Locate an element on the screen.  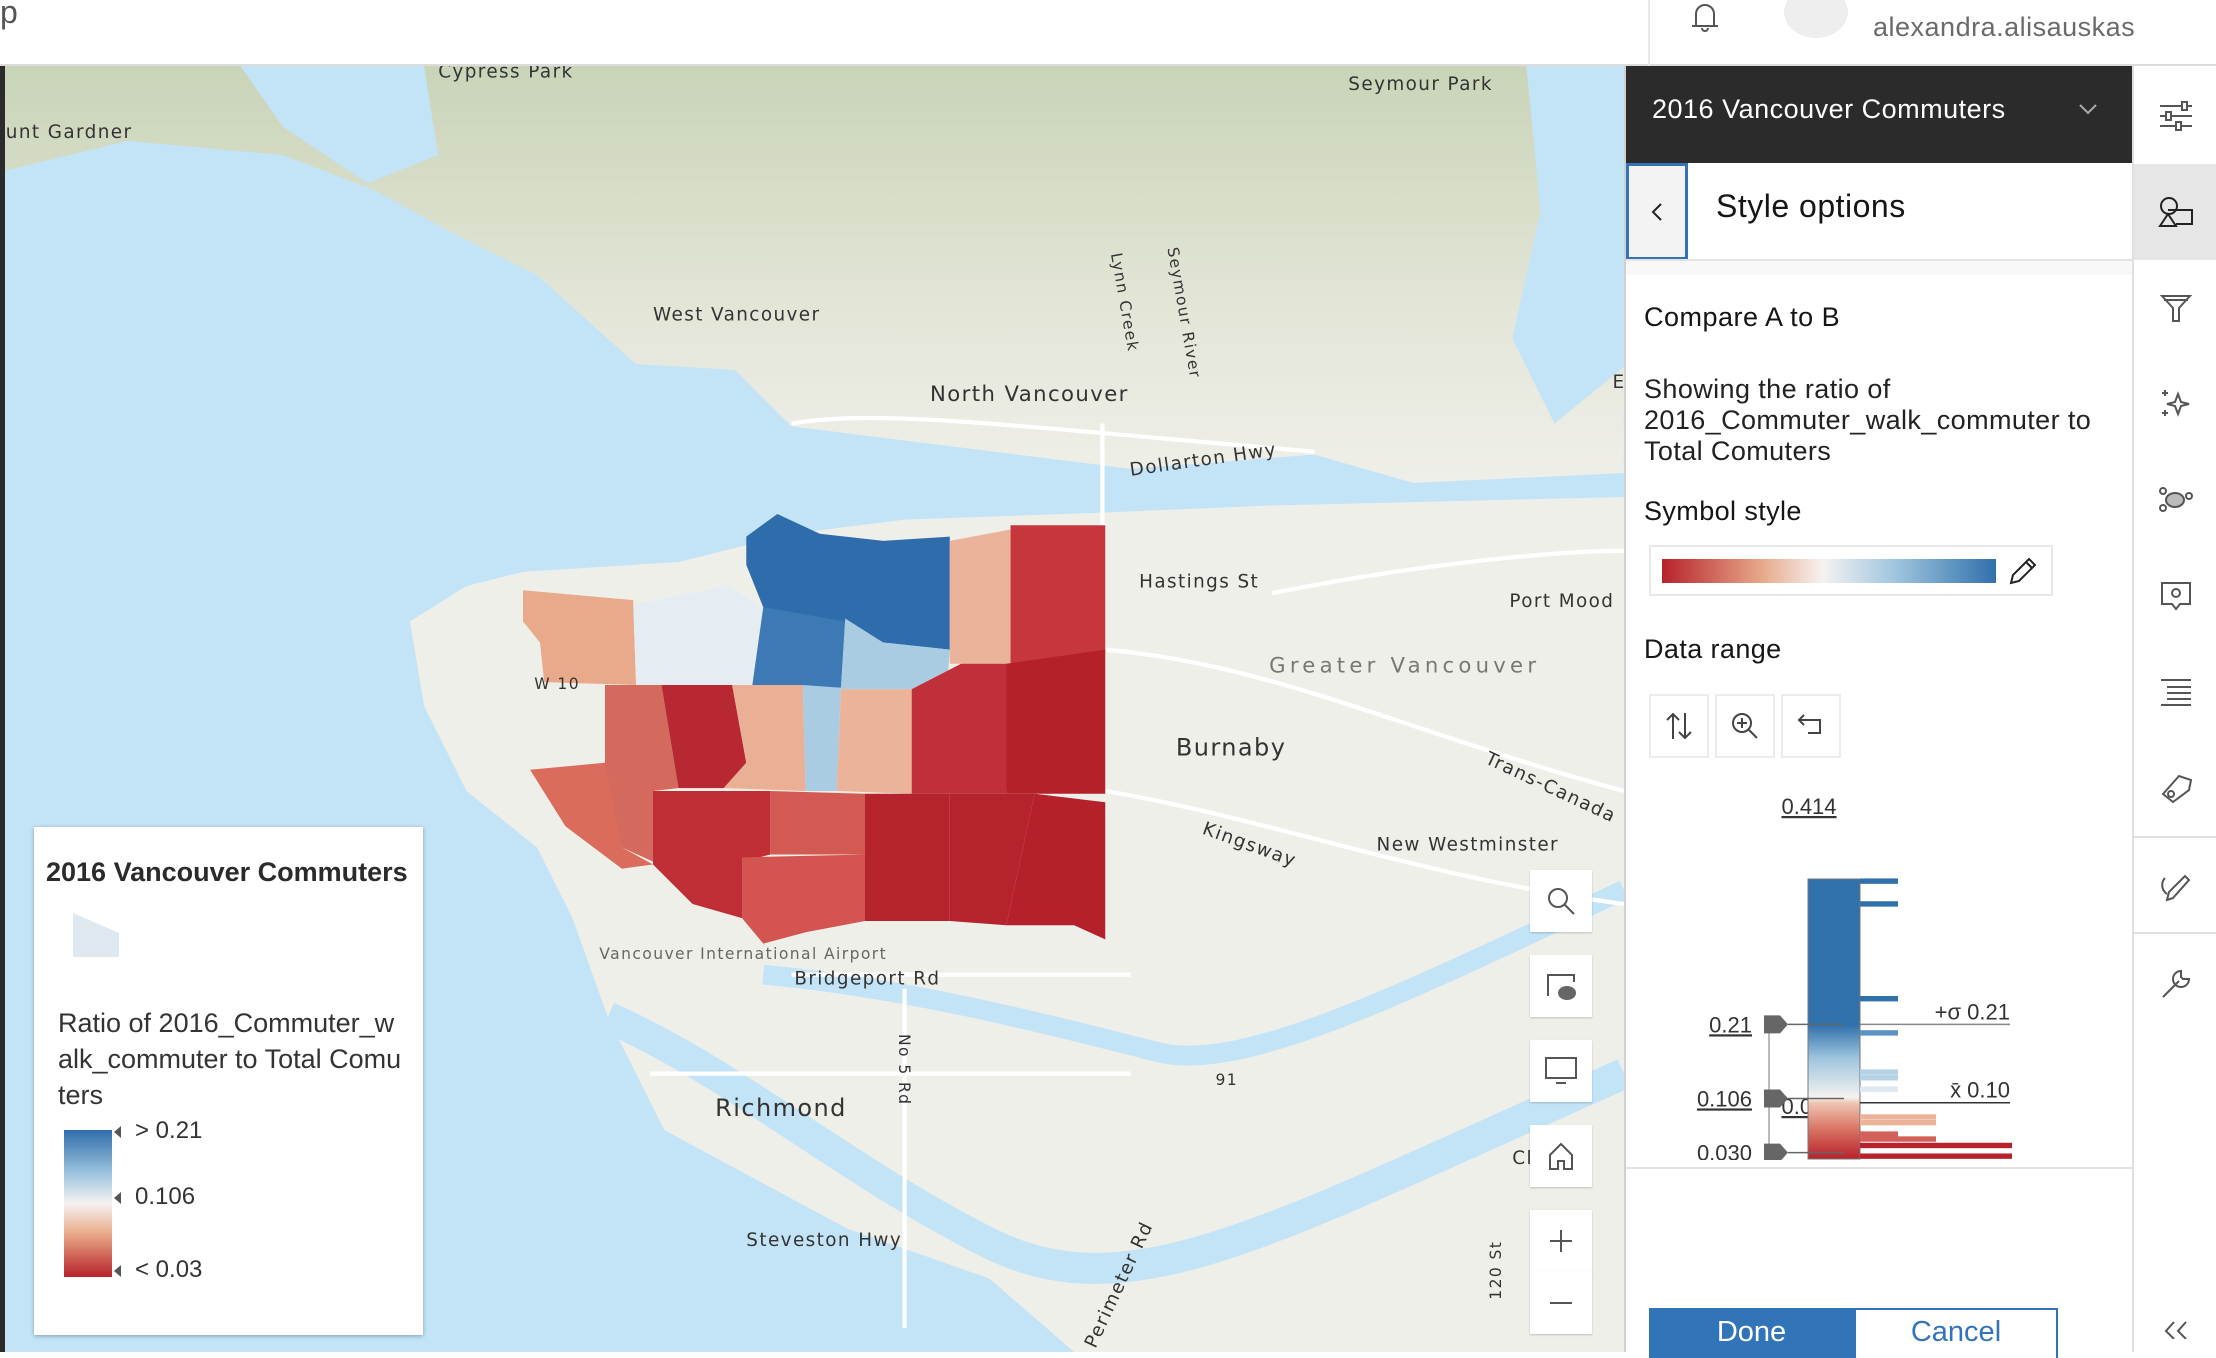
fields-button is located at coordinates (2175, 692).